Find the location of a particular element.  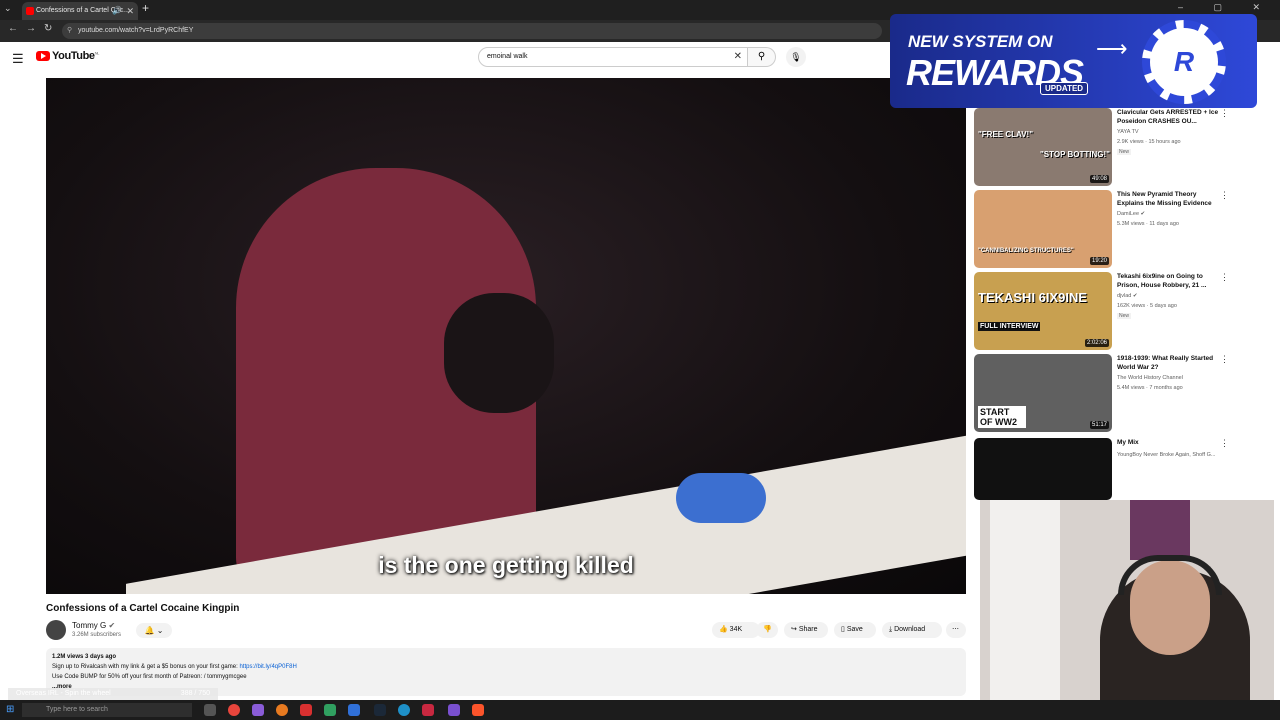

tab-close-icon: ✕ is located at coordinates (130, 11).